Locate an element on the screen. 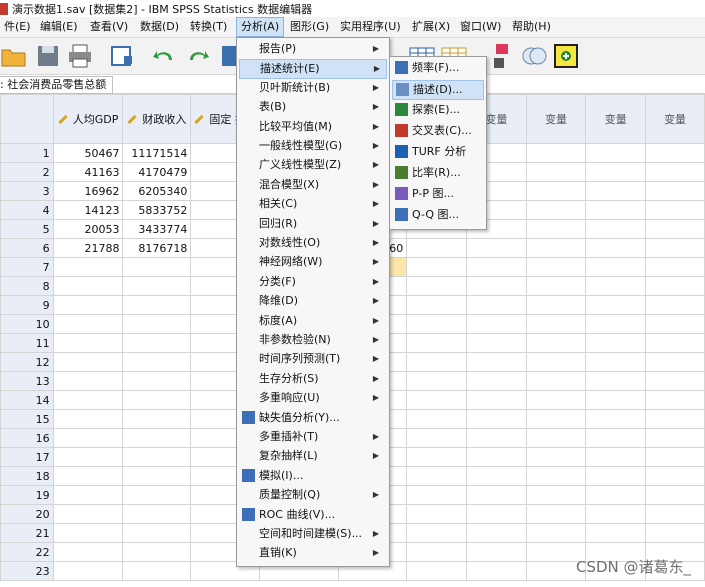 The width and height of the screenshot is (705, 587). spell-check-icon is located at coordinates (566, 56).